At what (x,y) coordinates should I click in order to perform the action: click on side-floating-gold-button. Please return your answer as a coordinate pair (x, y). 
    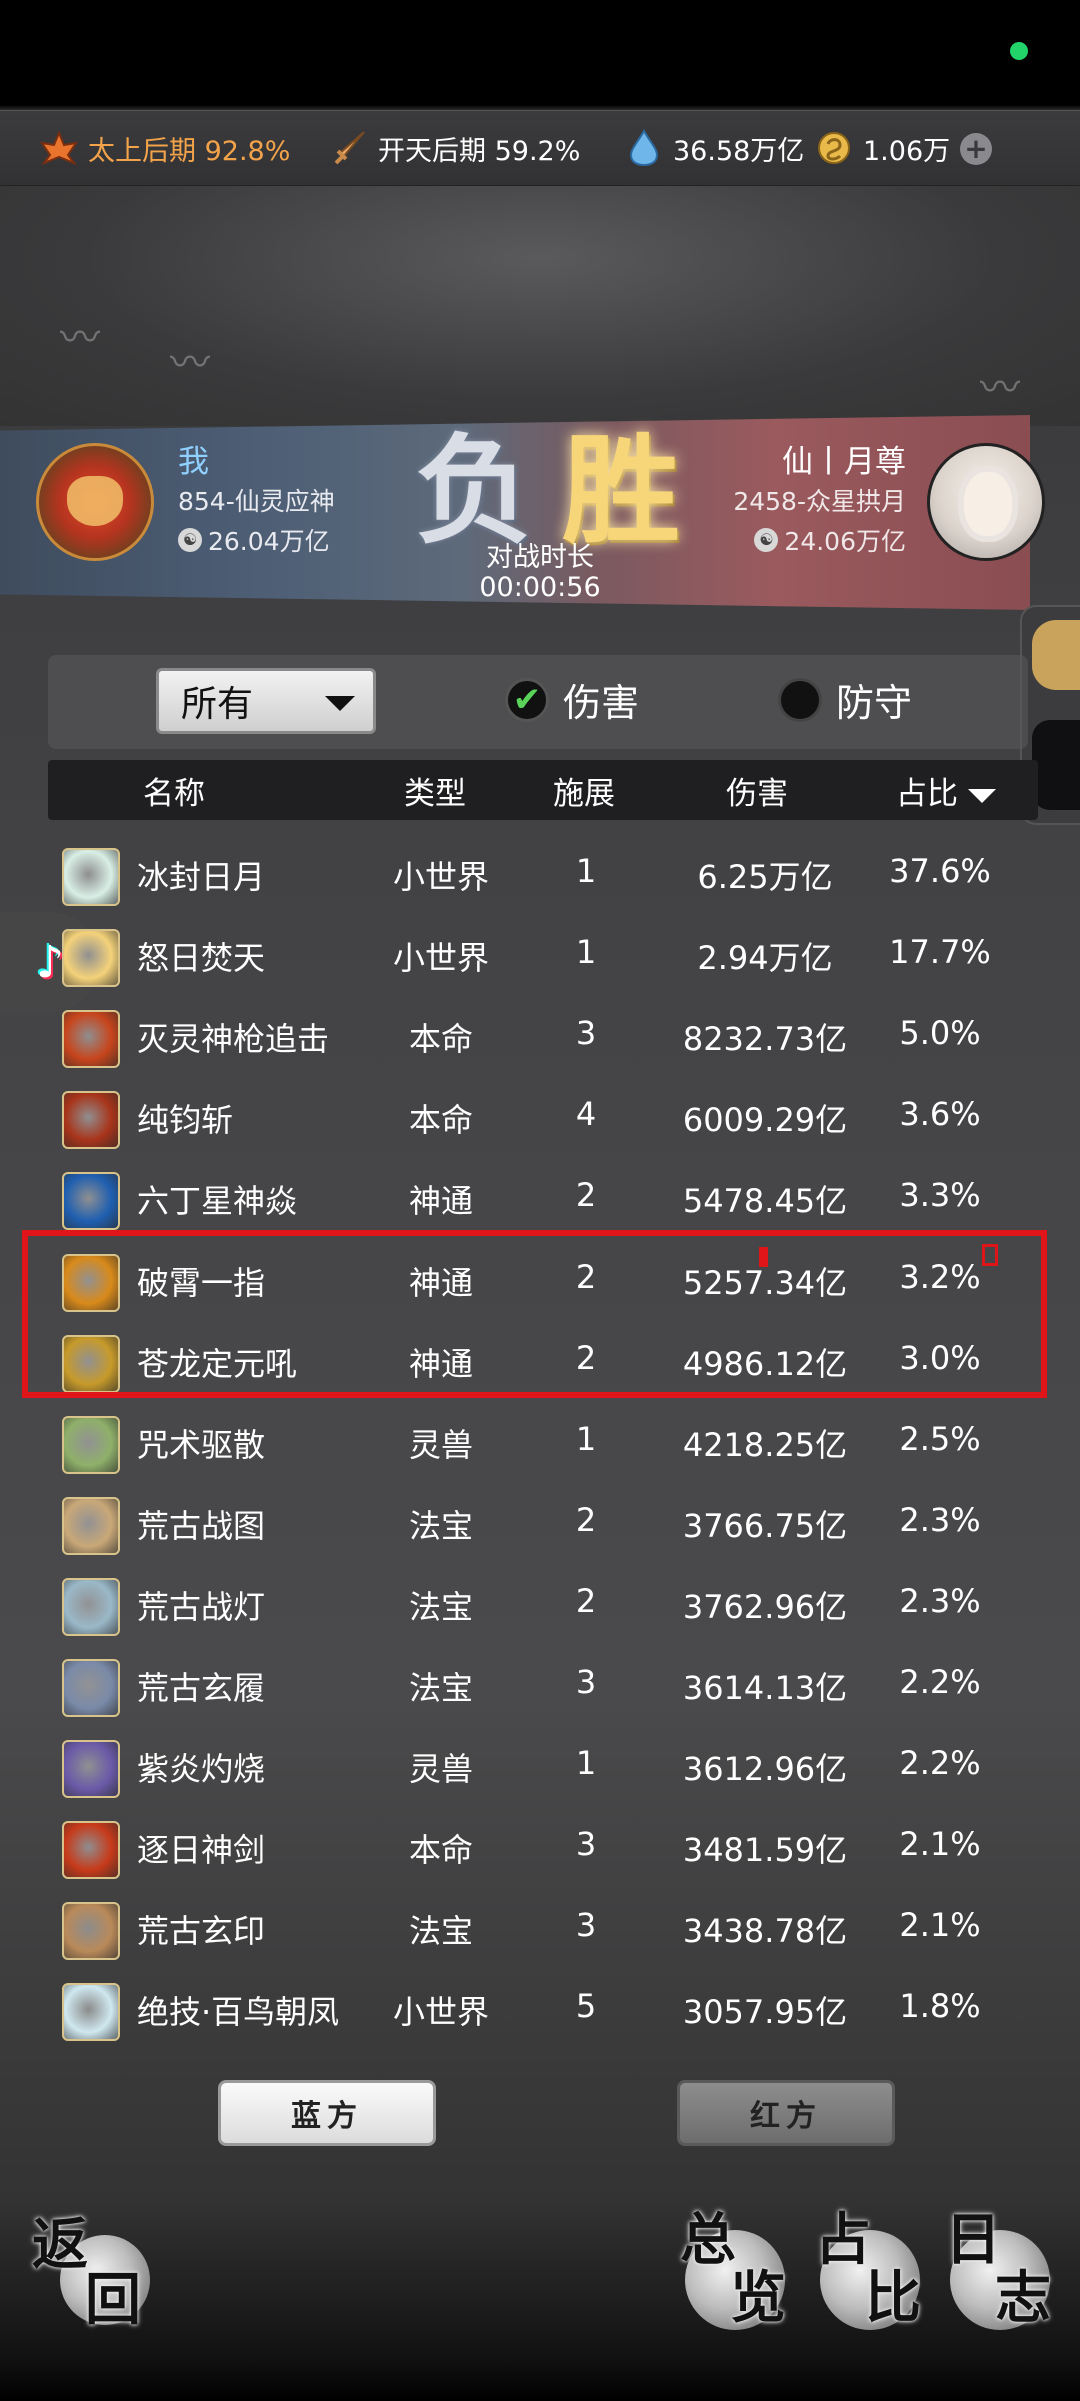
    Looking at the image, I should click on (1056, 655).